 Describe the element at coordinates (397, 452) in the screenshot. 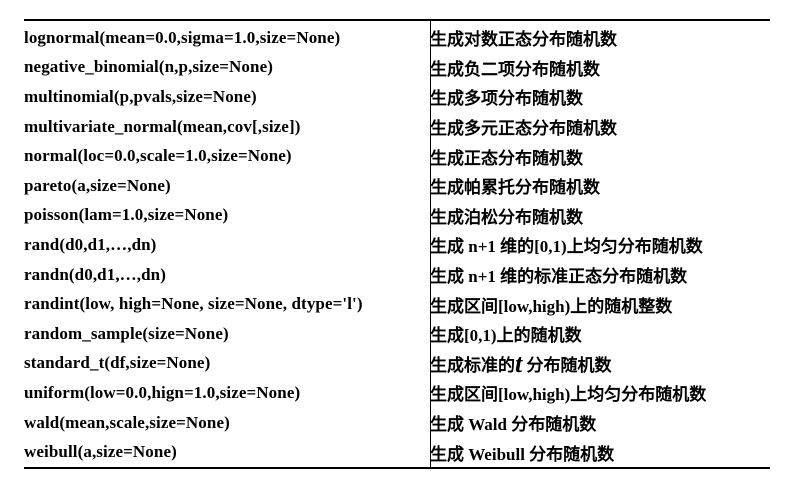

I see `table-row: weibull(a,size=None) 生成 Weibull 分布随机数` at that location.